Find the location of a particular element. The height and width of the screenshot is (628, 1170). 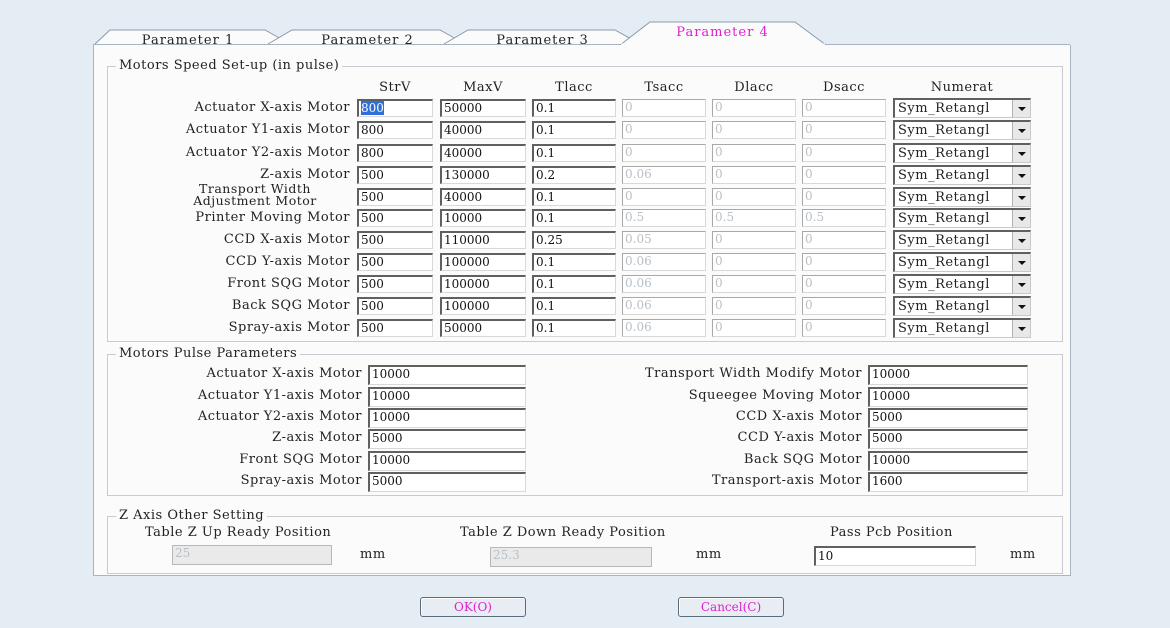

z-up-input: 25 is located at coordinates (252, 555).